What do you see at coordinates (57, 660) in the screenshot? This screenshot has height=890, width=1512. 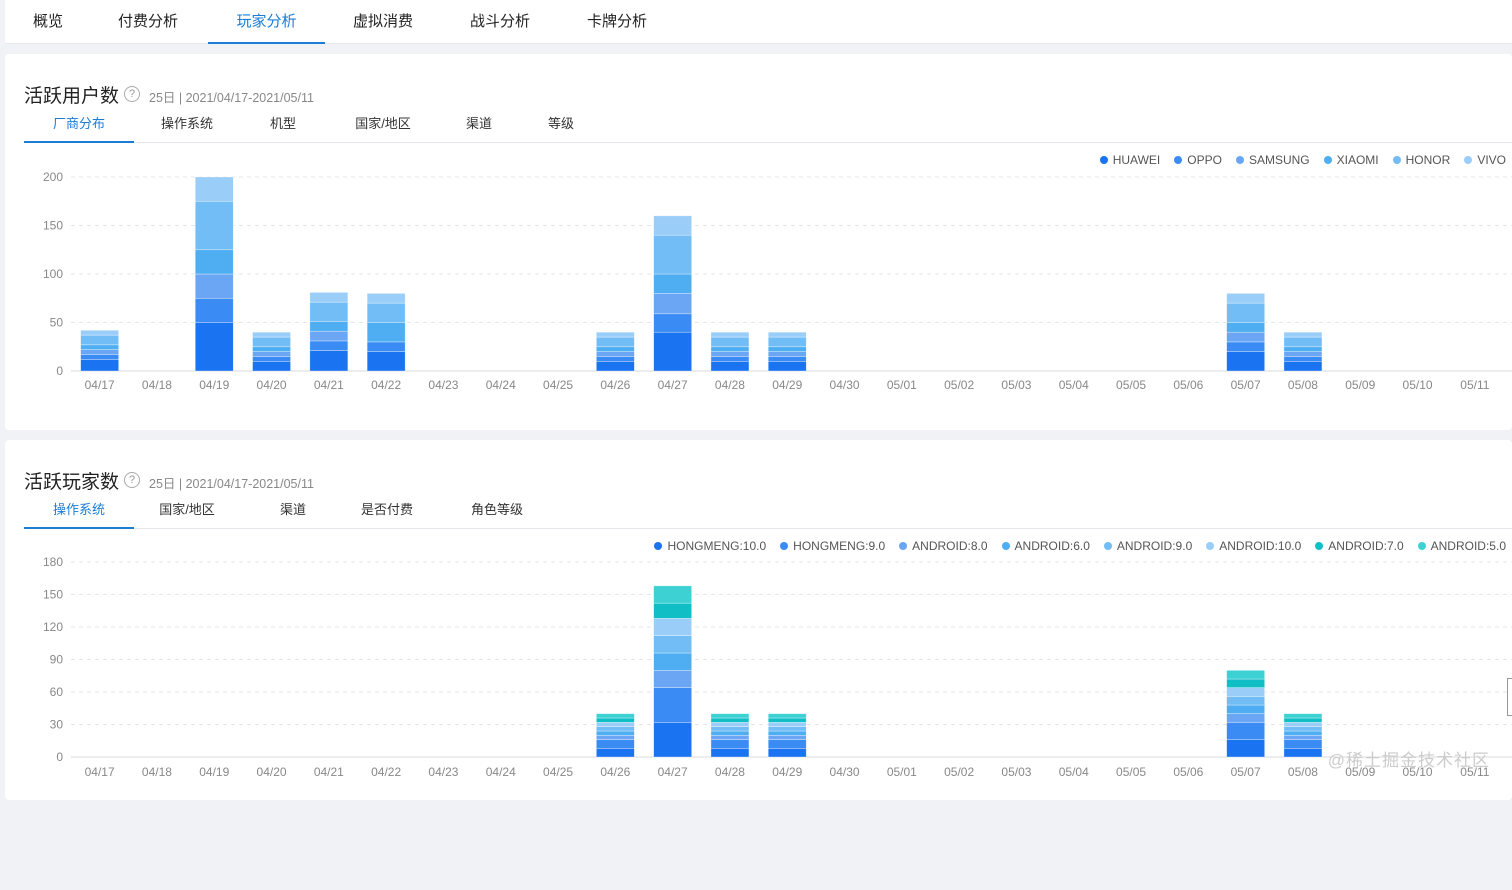 I see `y-tick-label: 90` at bounding box center [57, 660].